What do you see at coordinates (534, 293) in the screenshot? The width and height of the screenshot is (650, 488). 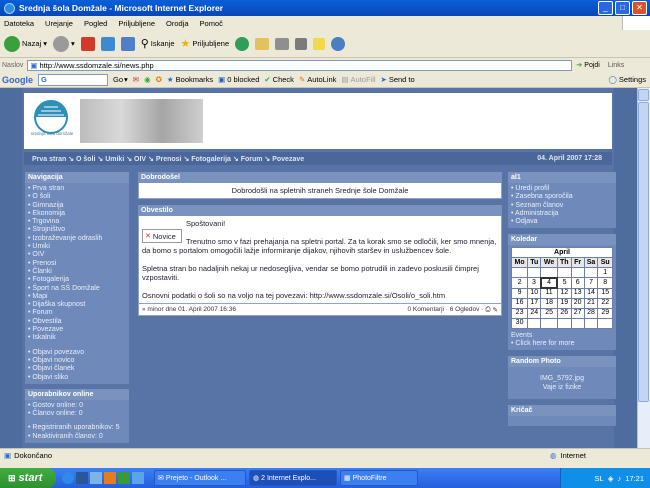 I see `calendar-day: 10` at bounding box center [534, 293].